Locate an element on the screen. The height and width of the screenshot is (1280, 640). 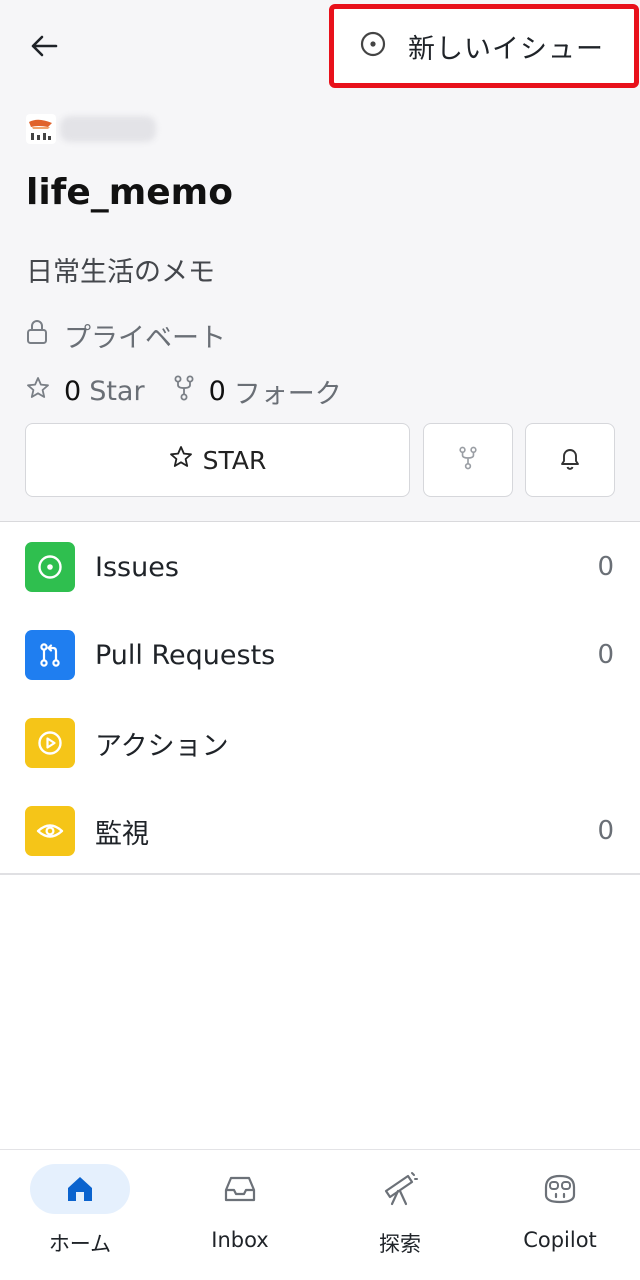
telescope-icon is located at coordinates (400, 1189).